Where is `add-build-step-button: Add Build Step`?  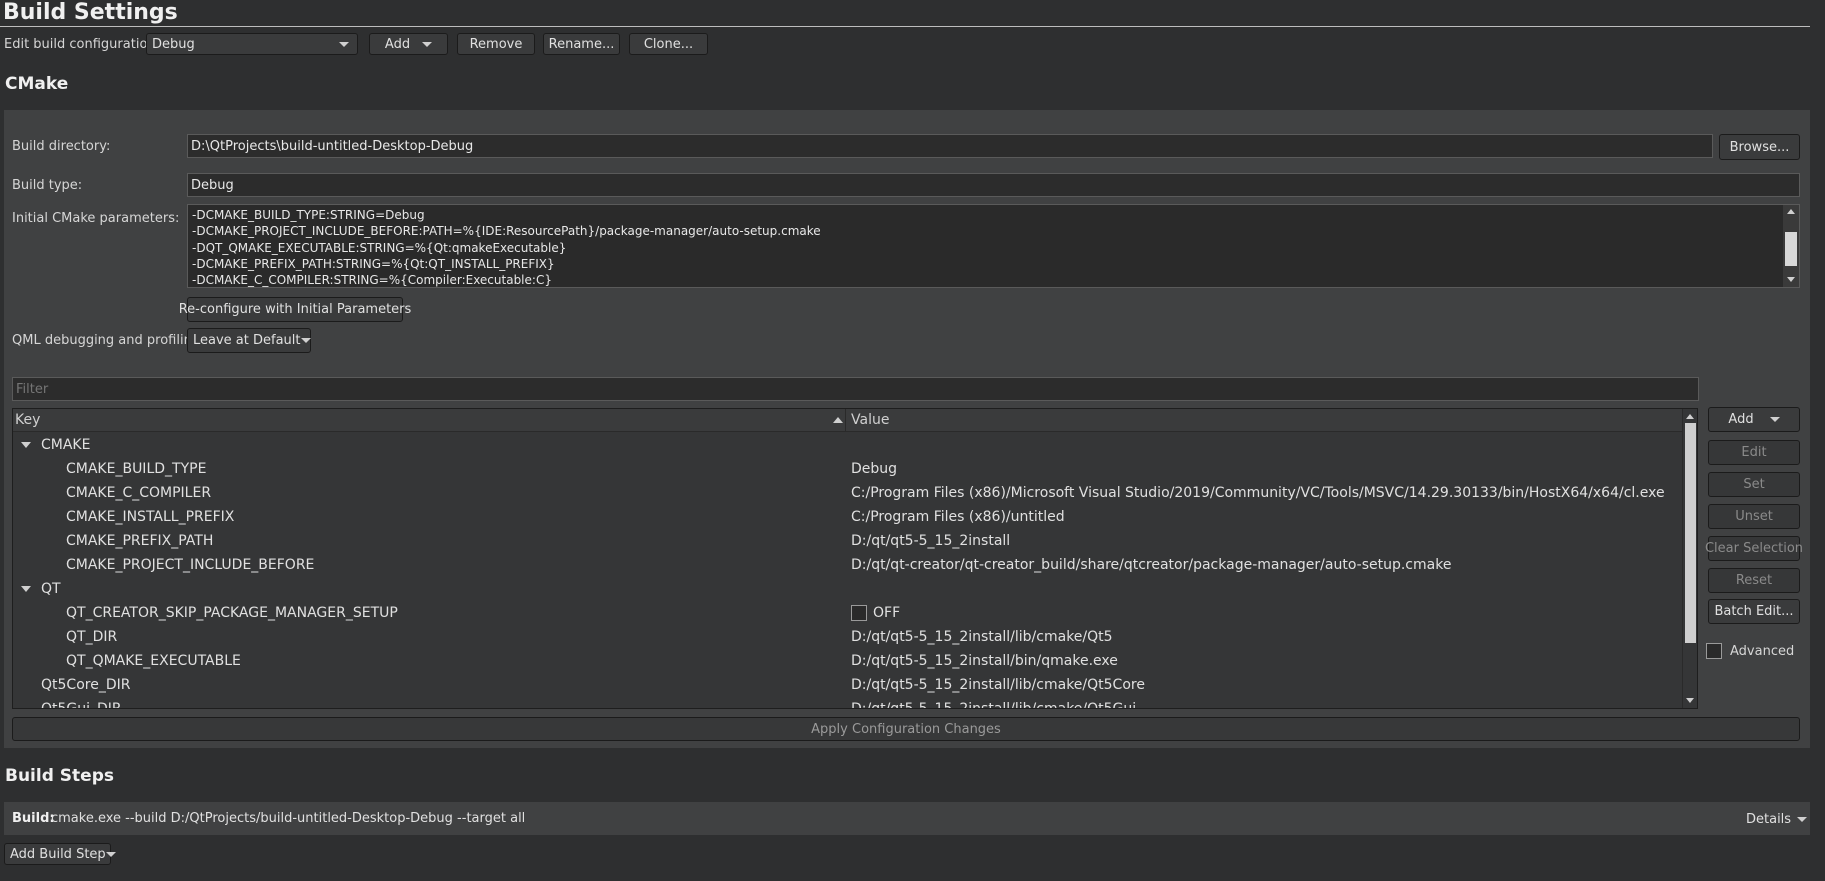 add-build-step-button: Add Build Step is located at coordinates (60, 854).